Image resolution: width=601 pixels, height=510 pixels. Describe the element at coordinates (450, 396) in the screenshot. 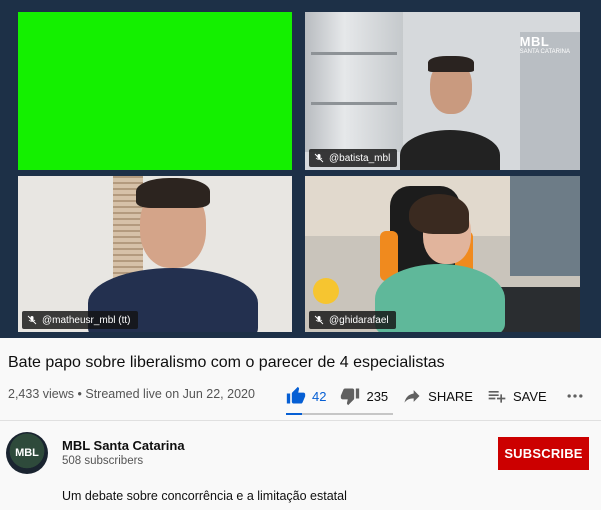

I see `share-label: SHARE` at that location.